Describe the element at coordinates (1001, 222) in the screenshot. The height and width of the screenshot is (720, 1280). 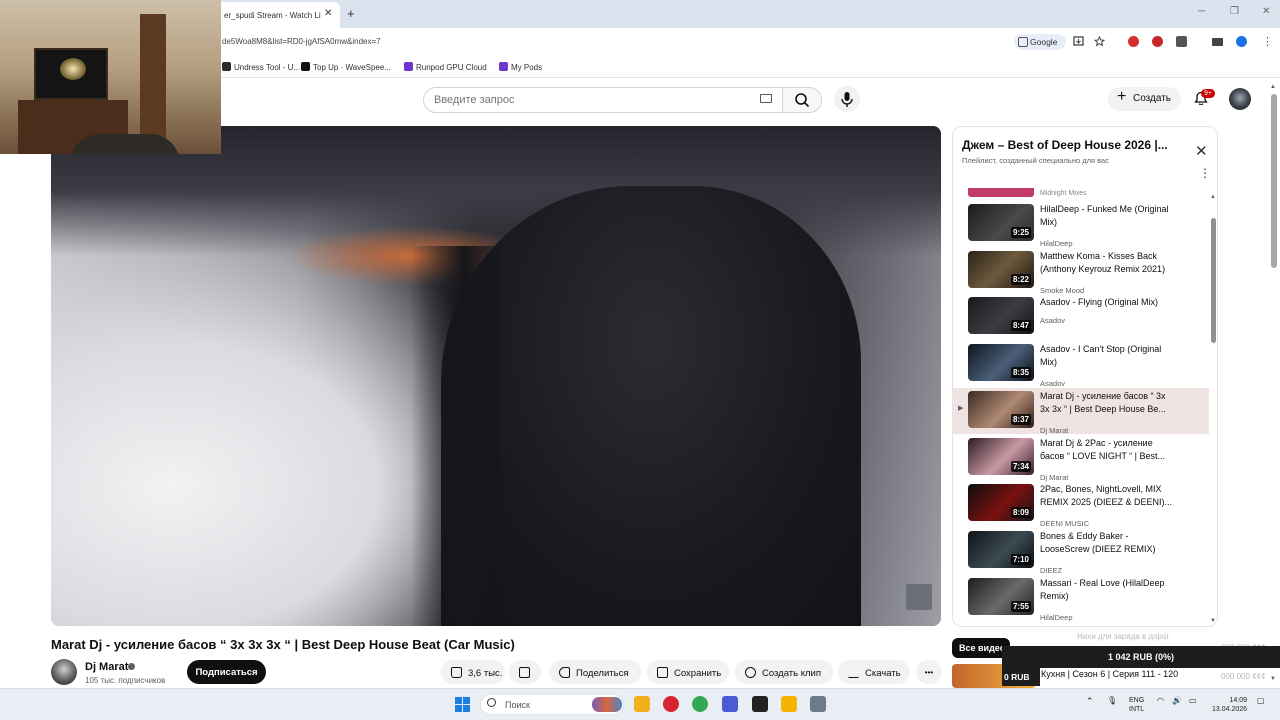
I see `playlist-item-thumbnail: 9:25` at that location.